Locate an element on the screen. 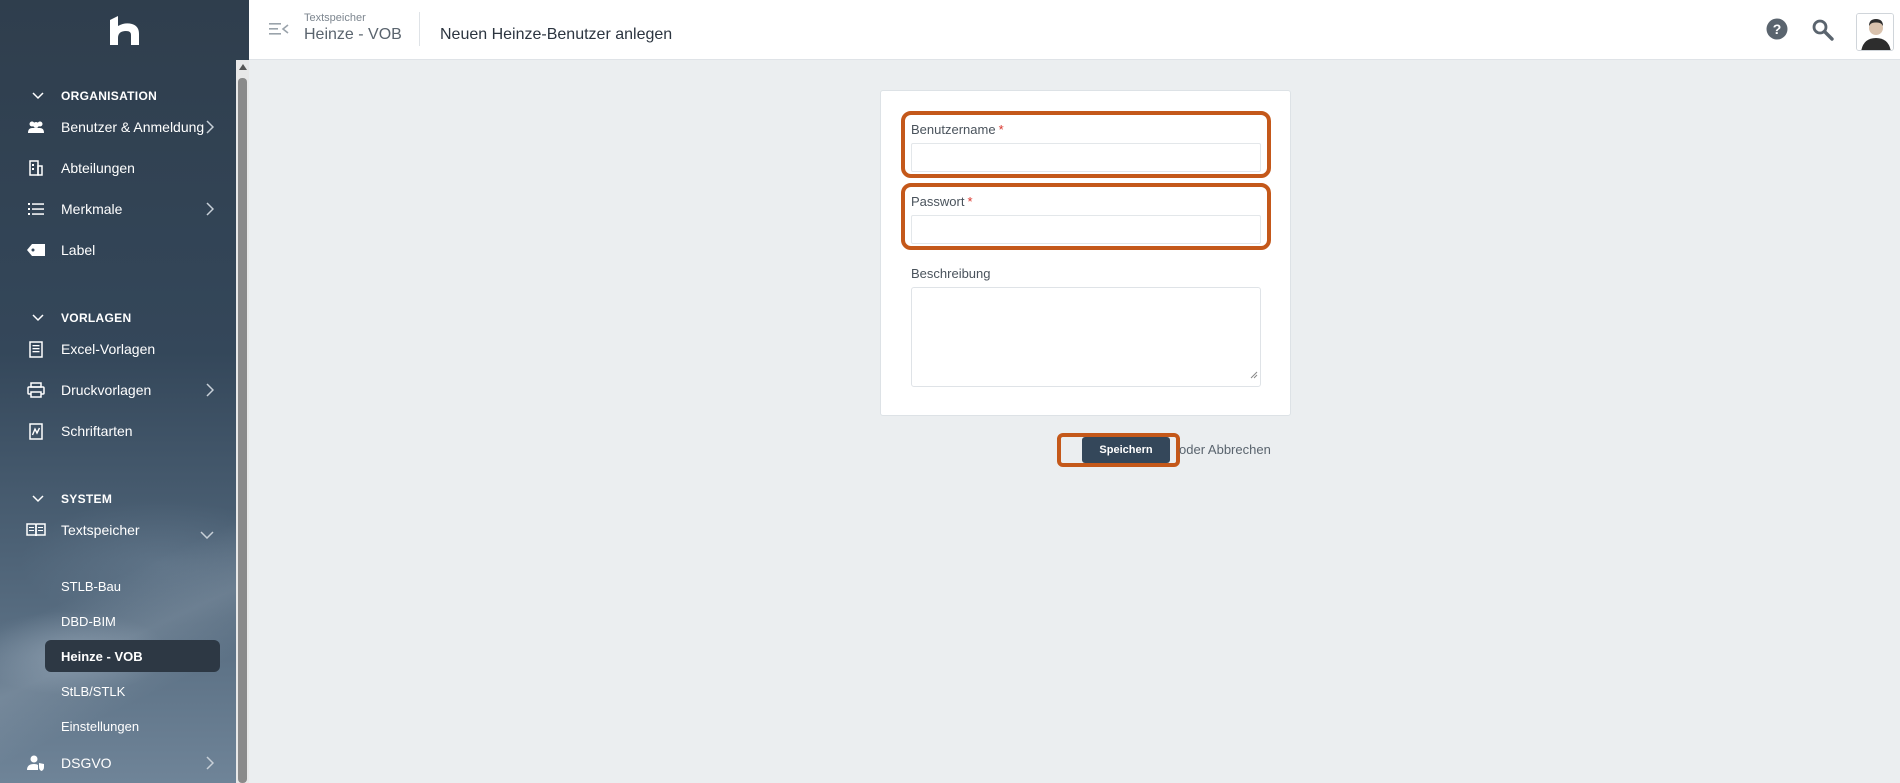 This screenshot has width=1900, height=783. sidebar-item-abteilungen: Abteilungen is located at coordinates (116, 168).